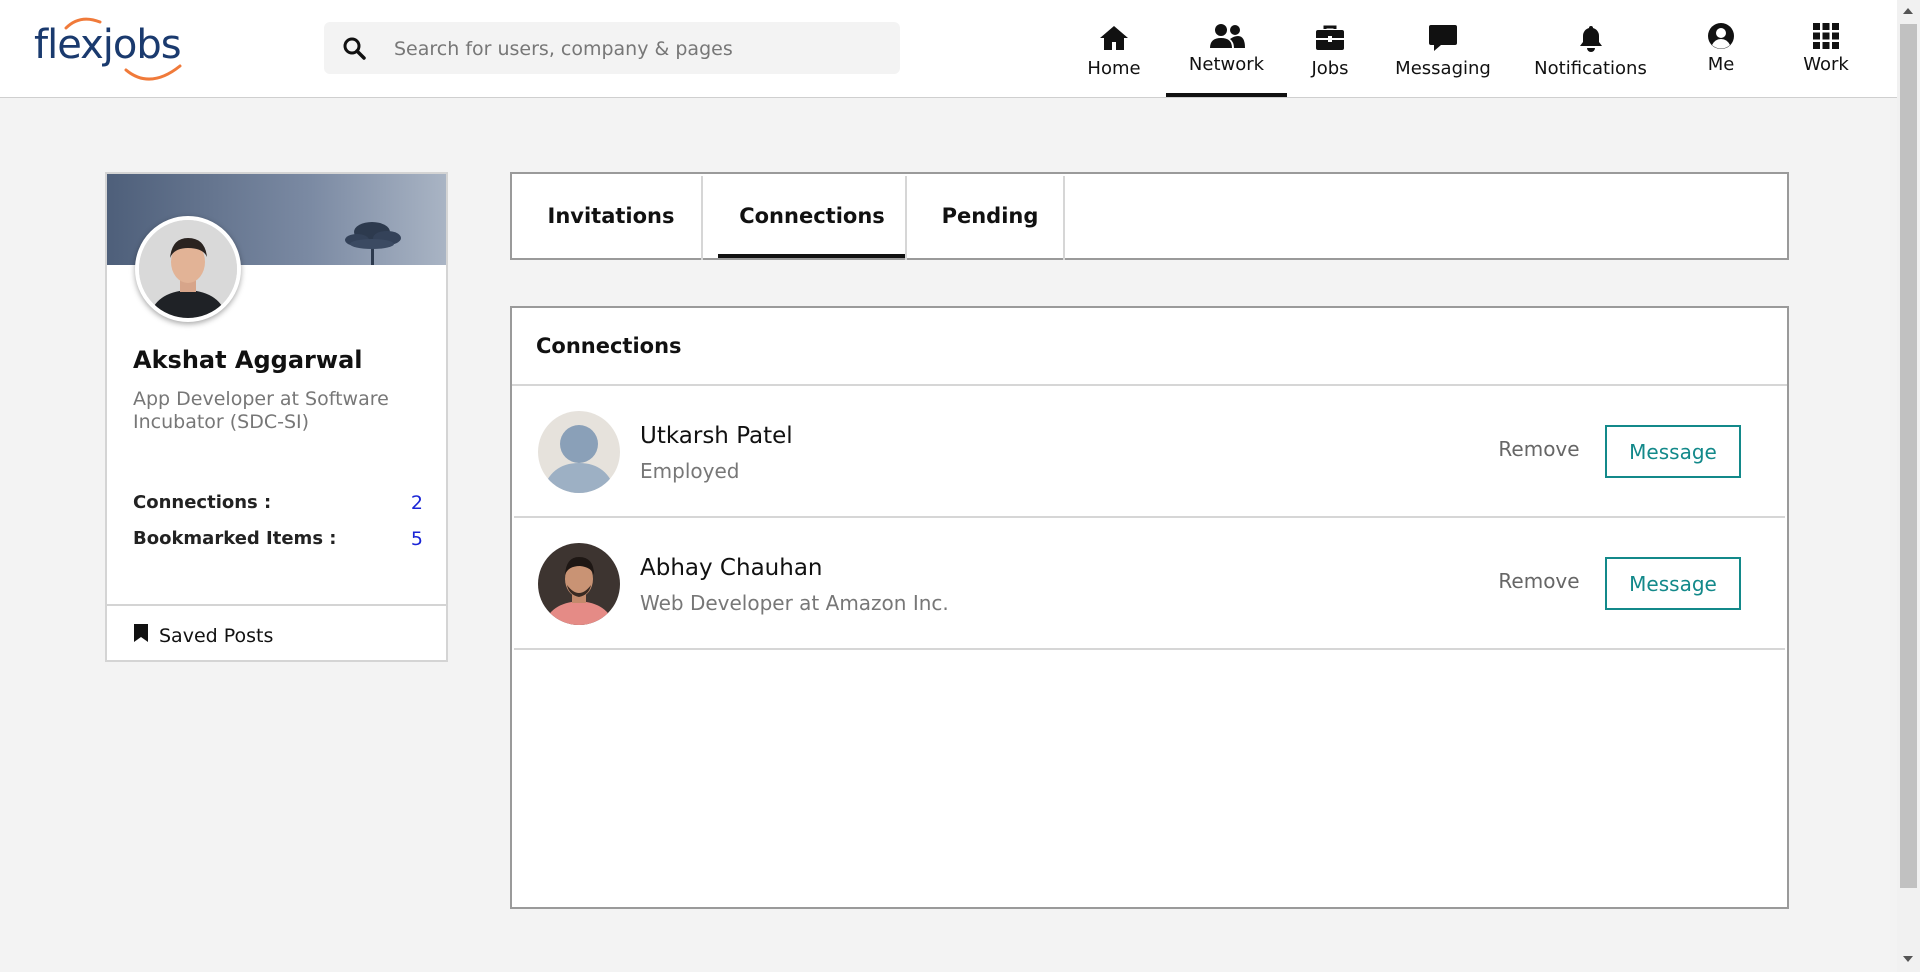 This screenshot has width=1920, height=972. I want to click on tab-label: Invitations, so click(611, 216).